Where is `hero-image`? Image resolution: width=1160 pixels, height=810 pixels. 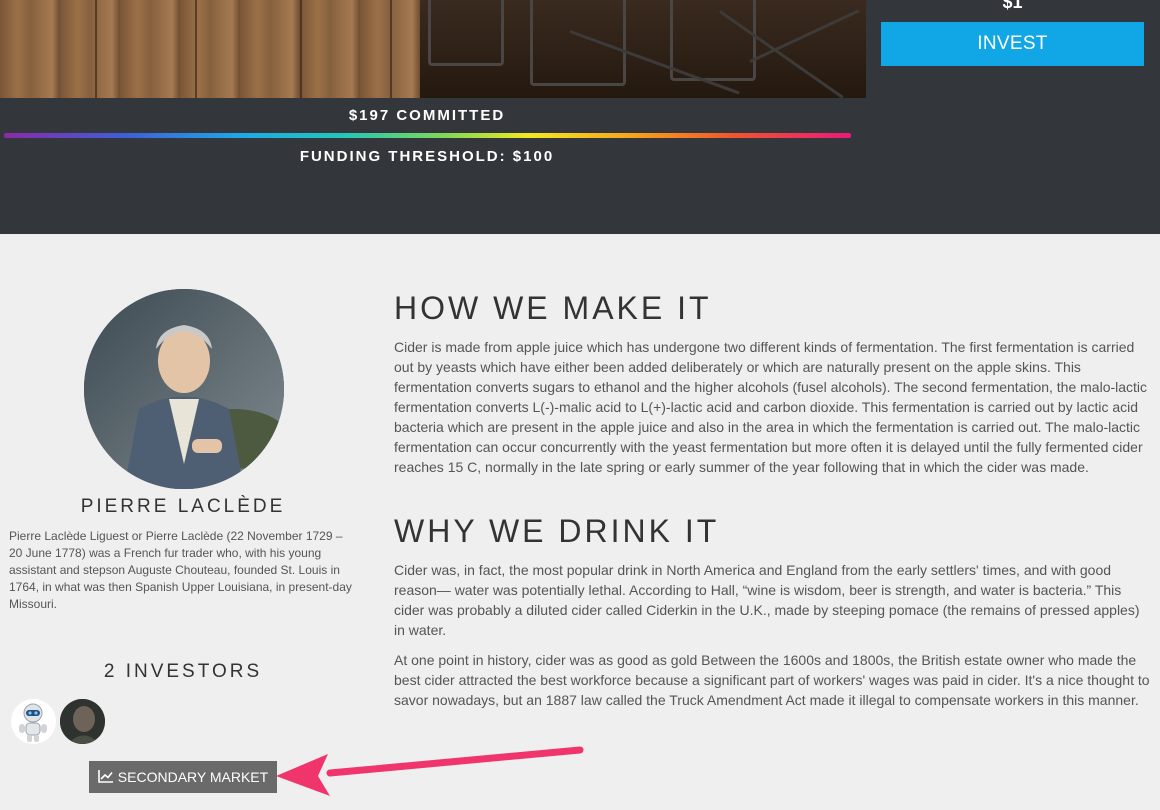 hero-image is located at coordinates (433, 49).